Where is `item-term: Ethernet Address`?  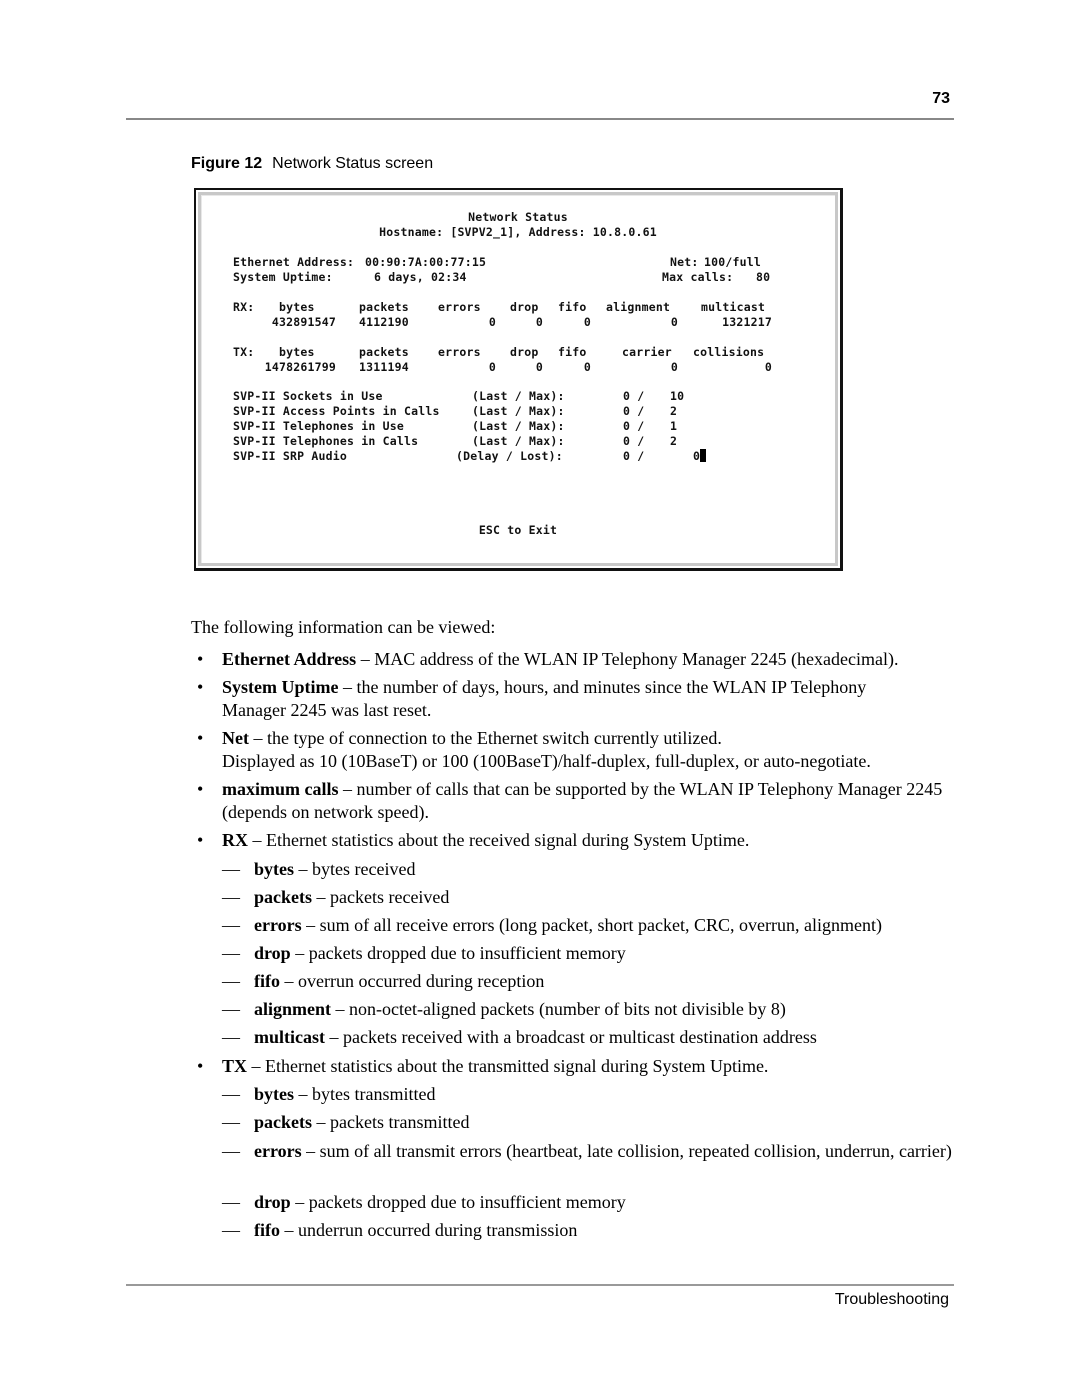 item-term: Ethernet Address is located at coordinates (289, 659).